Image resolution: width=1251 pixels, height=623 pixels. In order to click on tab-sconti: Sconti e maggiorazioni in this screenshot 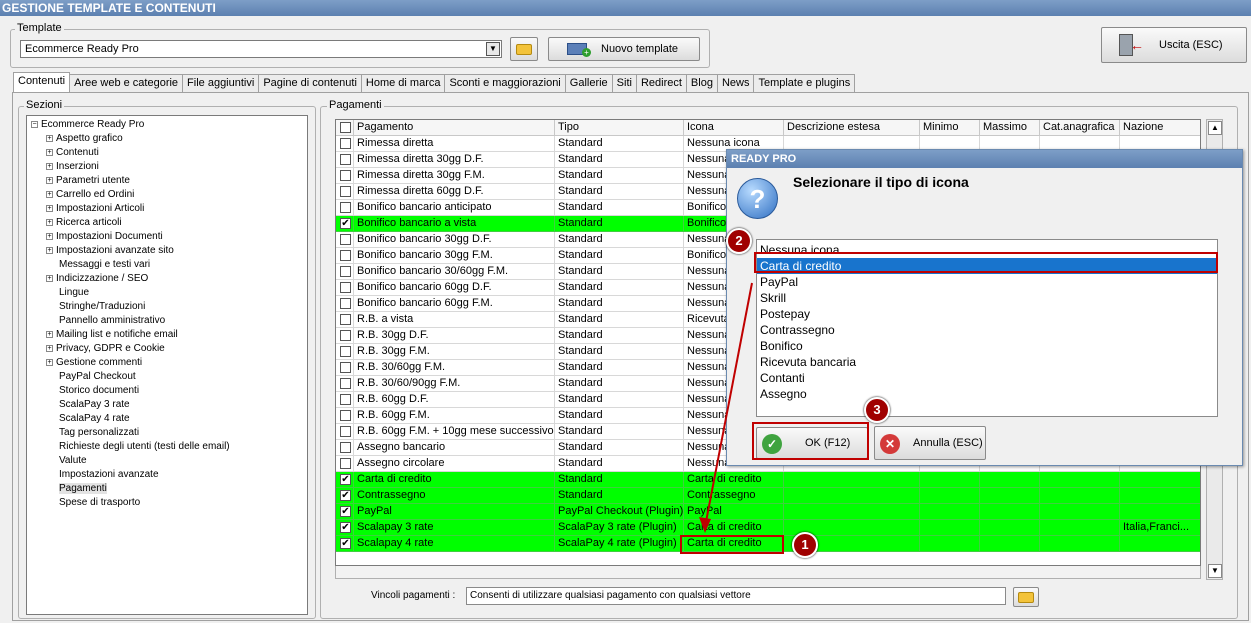, I will do `click(505, 83)`.